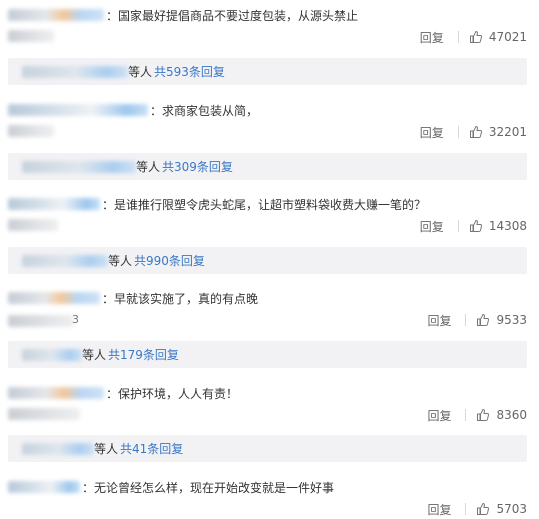 This screenshot has height=519, width=539. Describe the element at coordinates (143, 354) in the screenshot. I see `view-replies-link: 共179条回复` at that location.